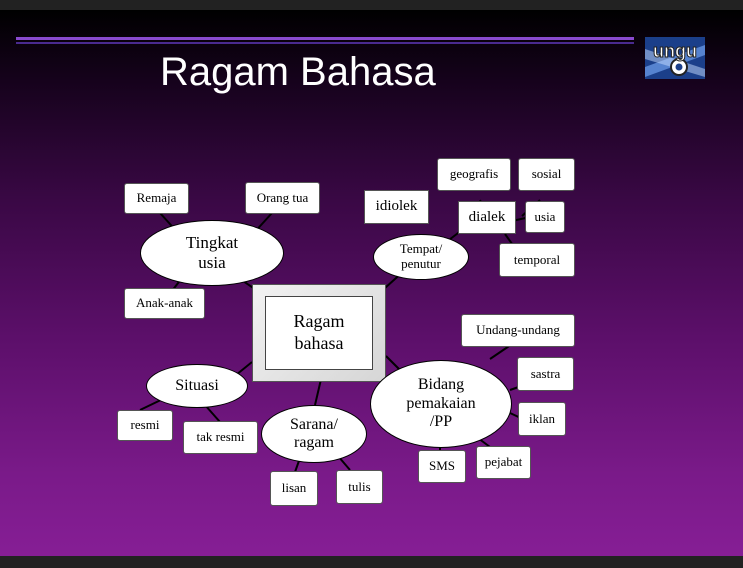 The image size is (743, 568). Describe the element at coordinates (220, 437) in the screenshot. I see `leaf-tak-resmi: tak resmi` at that location.